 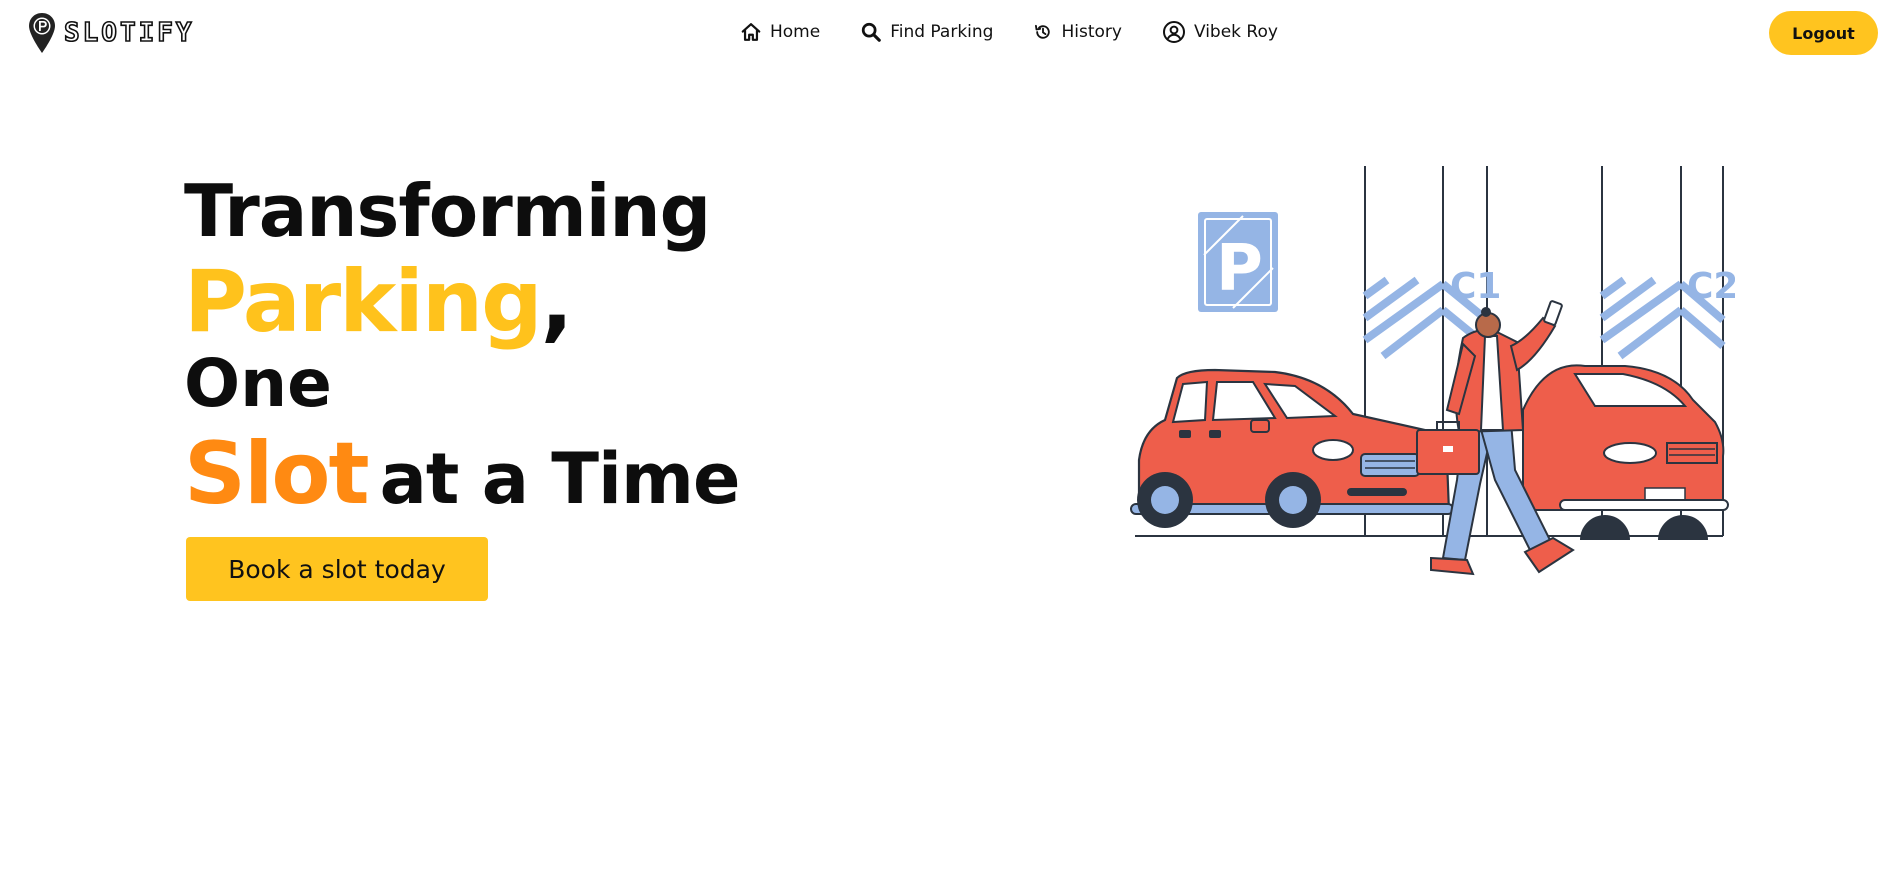 What do you see at coordinates (1823, 33) in the screenshot?
I see `logout-button: Logout` at bounding box center [1823, 33].